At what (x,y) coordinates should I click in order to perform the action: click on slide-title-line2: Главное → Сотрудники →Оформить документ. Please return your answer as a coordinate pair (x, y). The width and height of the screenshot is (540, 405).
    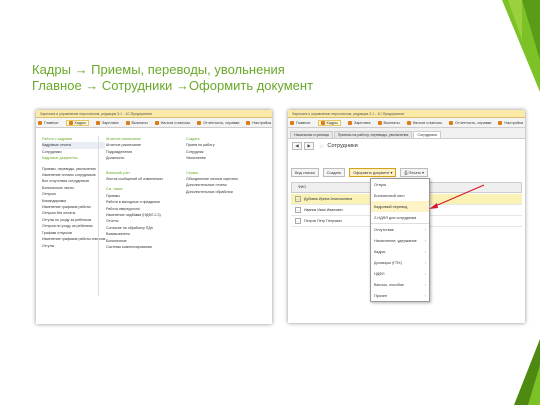
    Looking at the image, I should click on (173, 85).